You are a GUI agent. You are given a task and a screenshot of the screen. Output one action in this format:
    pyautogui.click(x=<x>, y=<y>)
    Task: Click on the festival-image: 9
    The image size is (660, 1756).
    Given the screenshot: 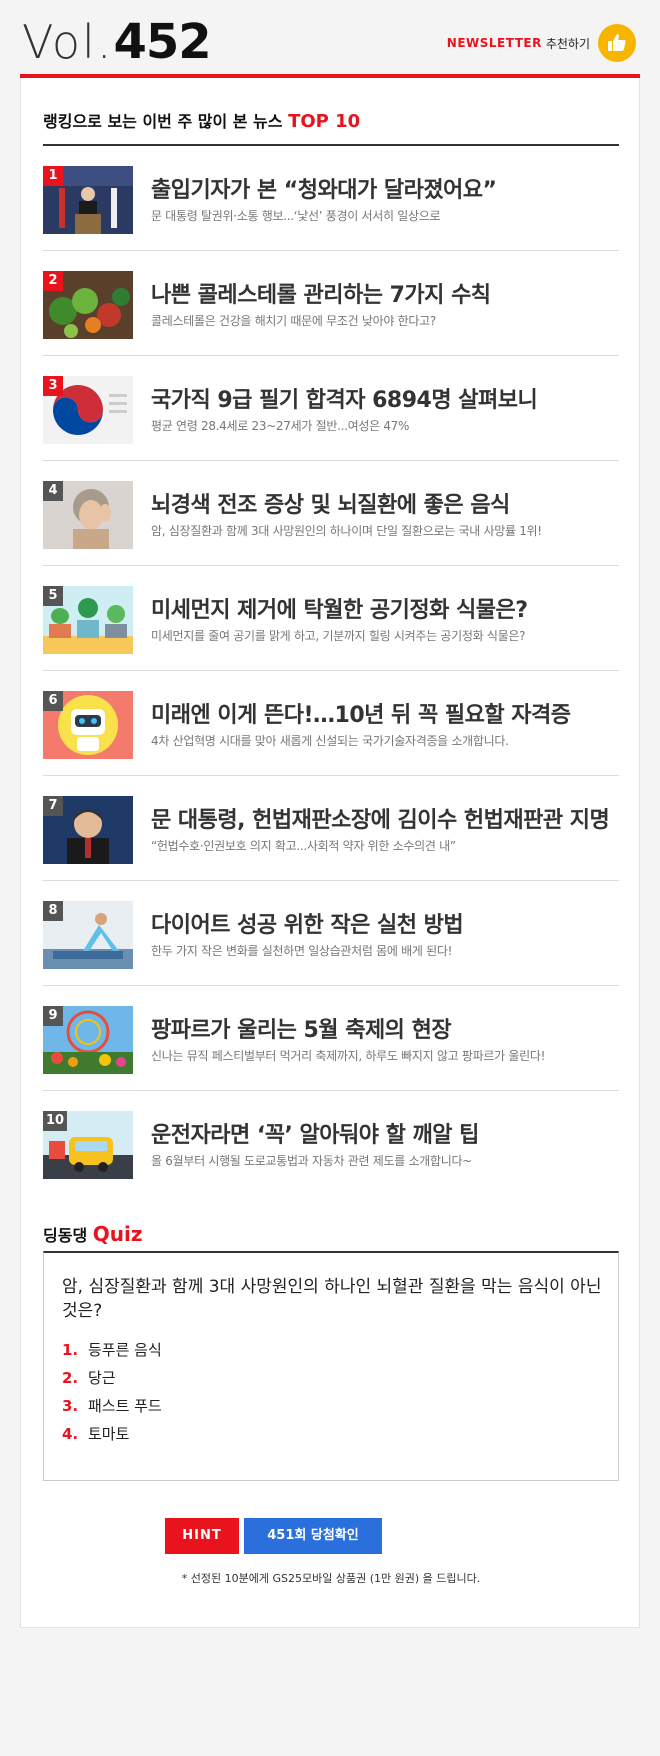 What is the action you would take?
    pyautogui.click(x=88, y=1040)
    